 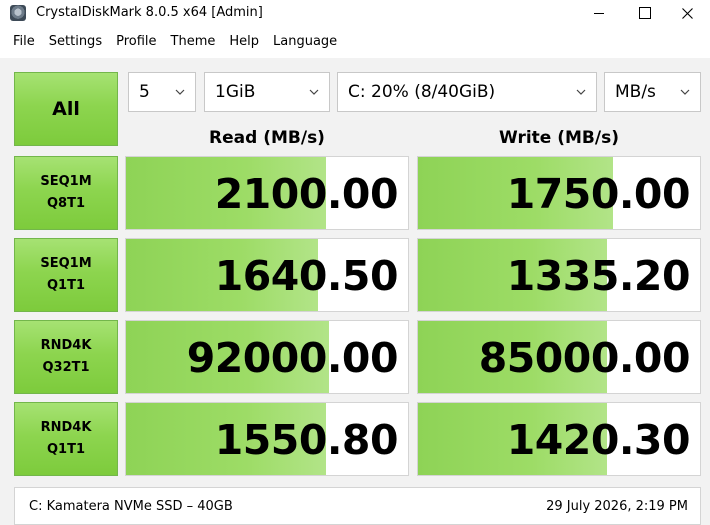 I want to click on minimize-button, so click(x=599, y=13).